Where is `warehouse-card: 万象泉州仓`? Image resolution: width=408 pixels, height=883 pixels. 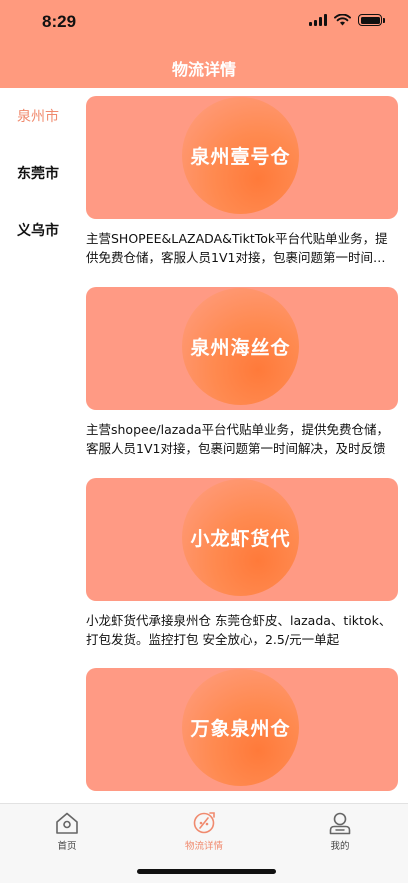
warehouse-card: 万象泉州仓 is located at coordinates (242, 729).